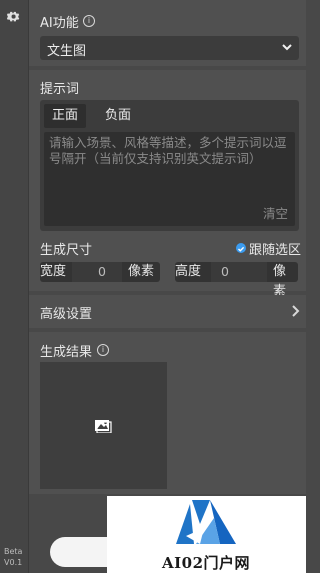 The width and height of the screenshot is (320, 573). I want to click on width-field-group: 宽度 0 像素, so click(100, 272).